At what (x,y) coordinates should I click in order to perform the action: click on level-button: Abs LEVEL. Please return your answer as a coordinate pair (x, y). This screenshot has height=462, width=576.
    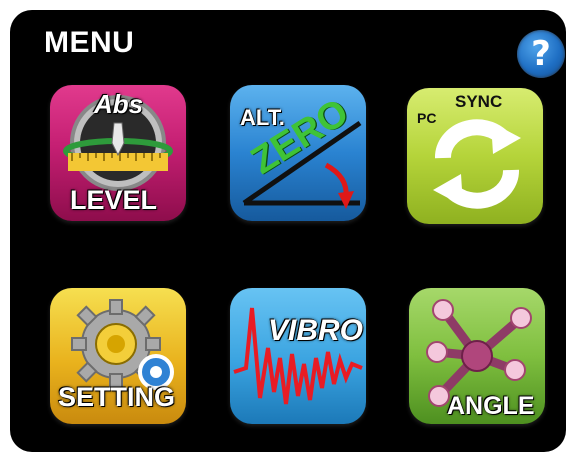
    Looking at the image, I should click on (118, 153).